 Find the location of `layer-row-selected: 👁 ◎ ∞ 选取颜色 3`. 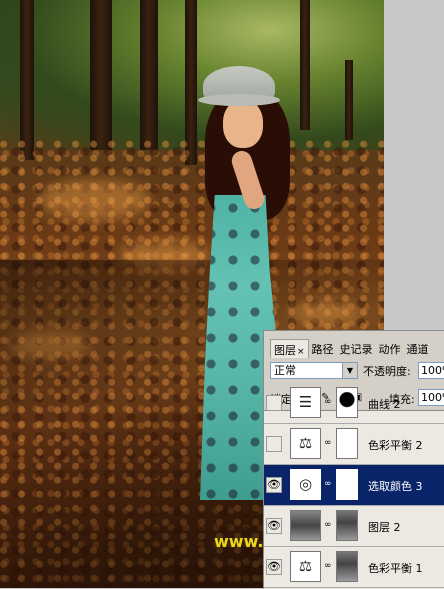

layer-row-selected: 👁 ◎ ∞ 选取颜色 3 is located at coordinates (354, 485).